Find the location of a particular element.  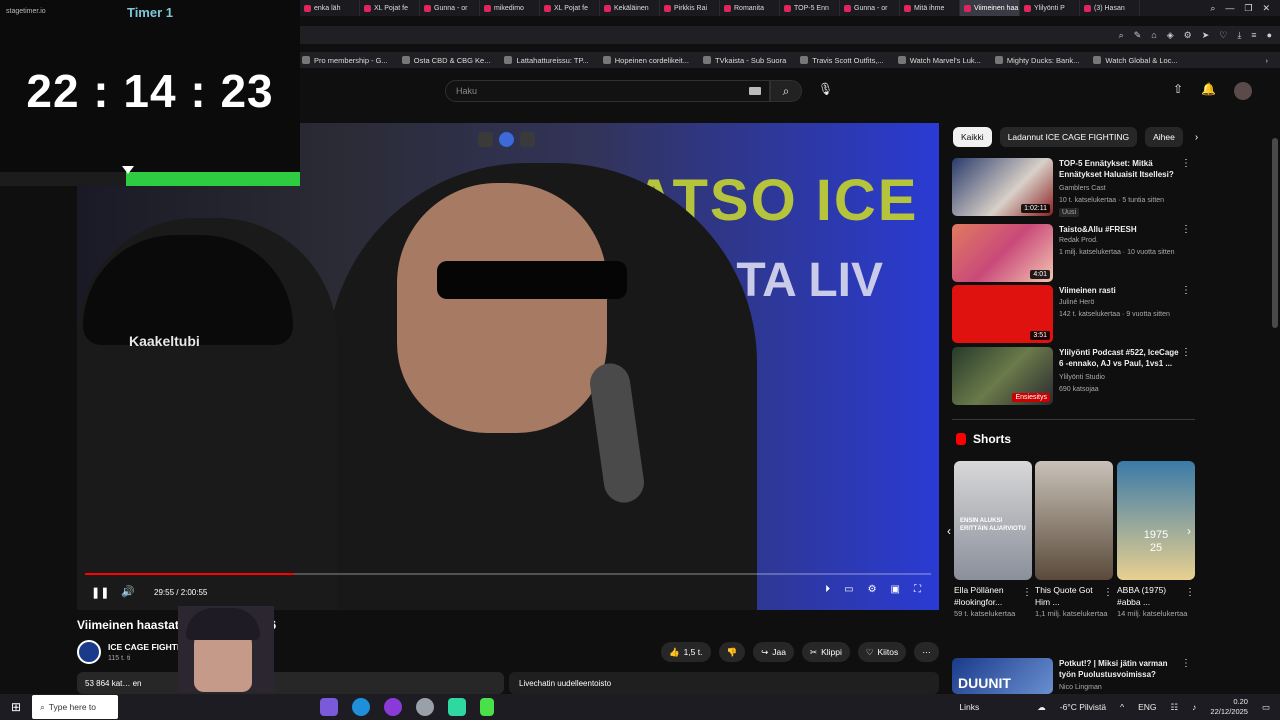

notification-center-icon: ▭ is located at coordinates (1266, 707).